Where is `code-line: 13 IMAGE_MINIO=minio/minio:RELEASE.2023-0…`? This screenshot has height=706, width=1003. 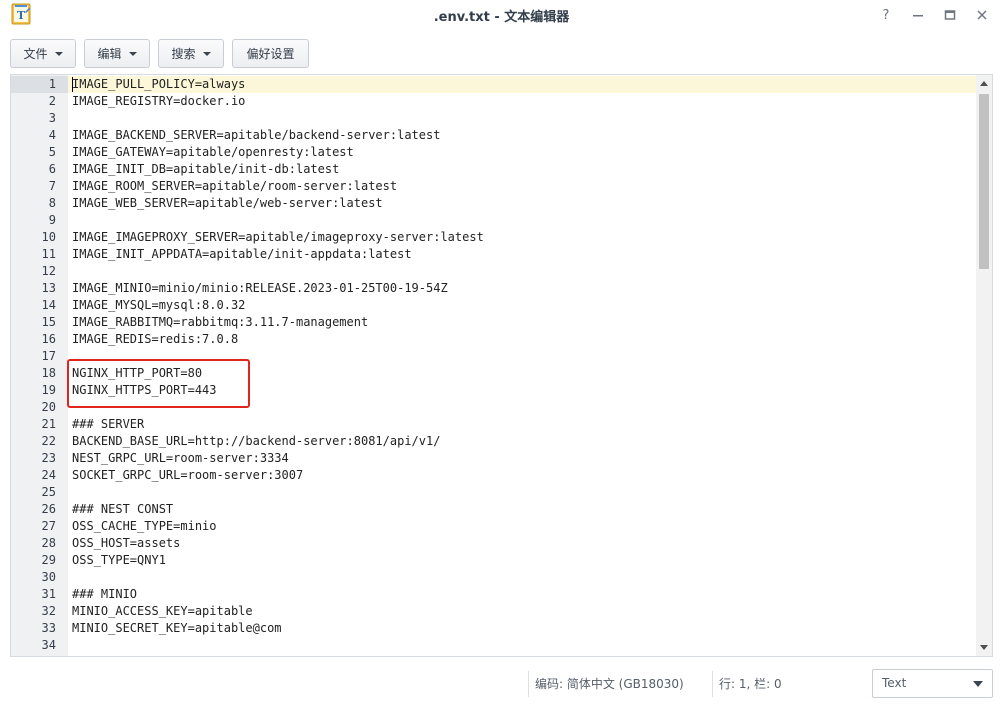
code-line: 13 IMAGE_MINIO=minio/minio:RELEASE.2023-0… is located at coordinates (494, 288).